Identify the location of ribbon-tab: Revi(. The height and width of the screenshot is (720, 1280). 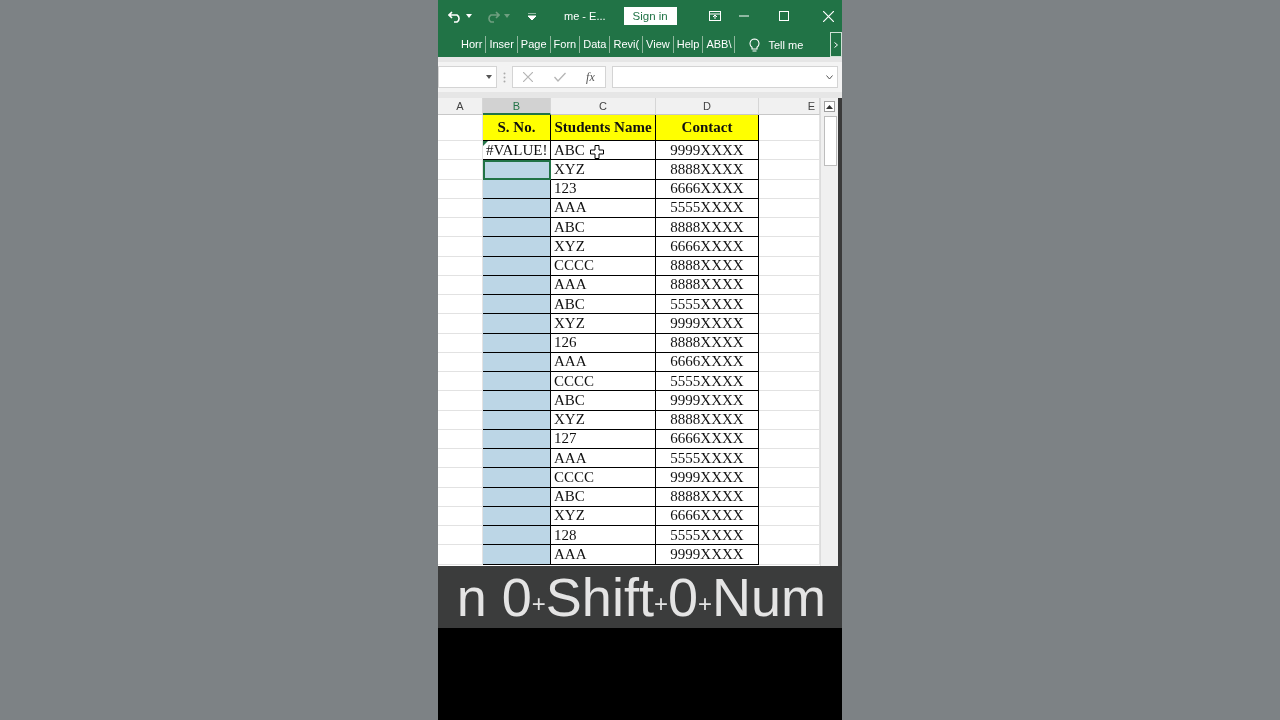
(627, 44).